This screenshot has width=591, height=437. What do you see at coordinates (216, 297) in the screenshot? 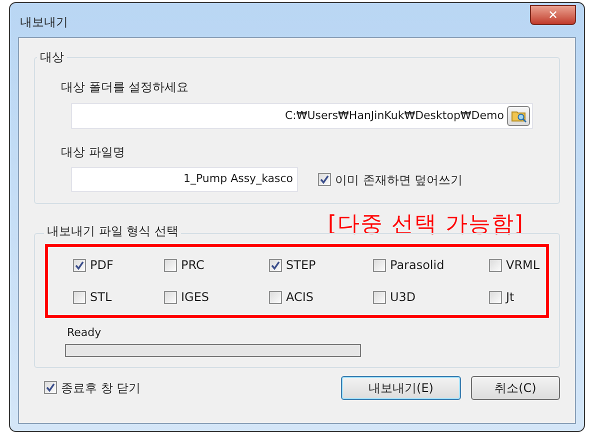
I see `format-checkbox: IGES` at bounding box center [216, 297].